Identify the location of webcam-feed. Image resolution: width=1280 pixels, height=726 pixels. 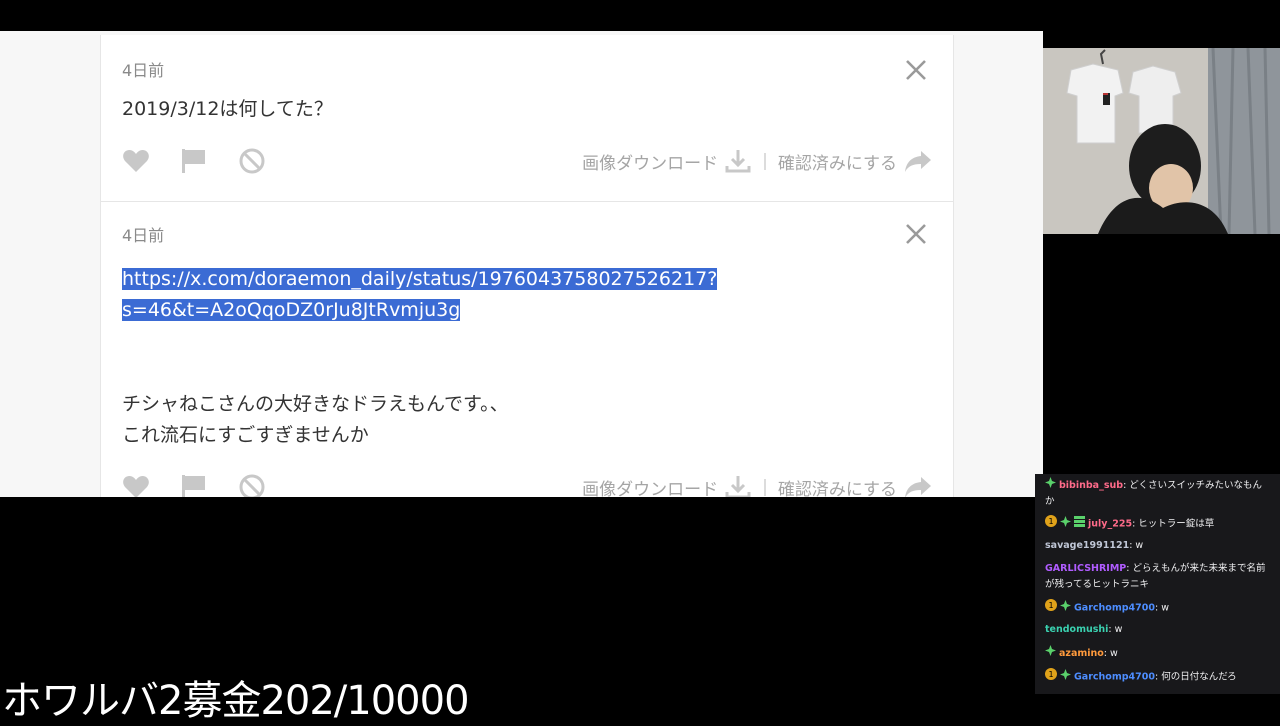
(1161, 141).